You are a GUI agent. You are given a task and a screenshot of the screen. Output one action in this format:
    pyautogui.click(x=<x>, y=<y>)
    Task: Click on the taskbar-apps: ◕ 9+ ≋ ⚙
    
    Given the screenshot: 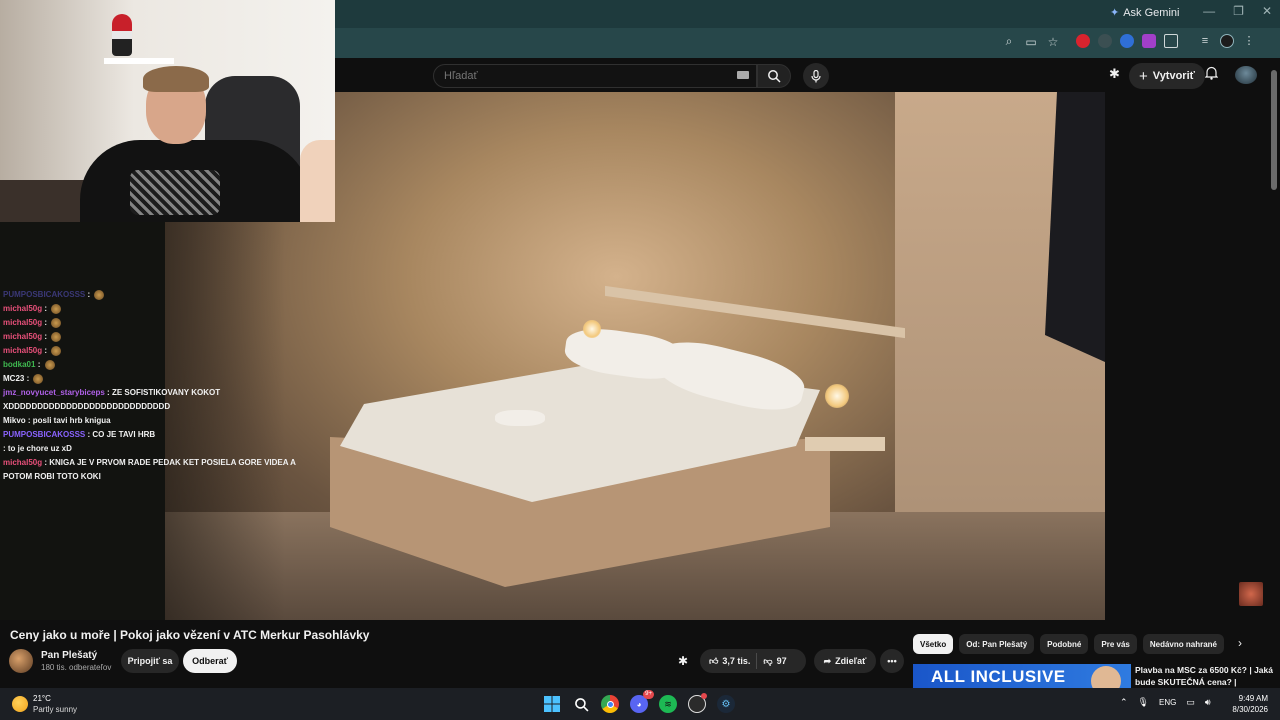 What is the action you would take?
    pyautogui.click(x=639, y=701)
    